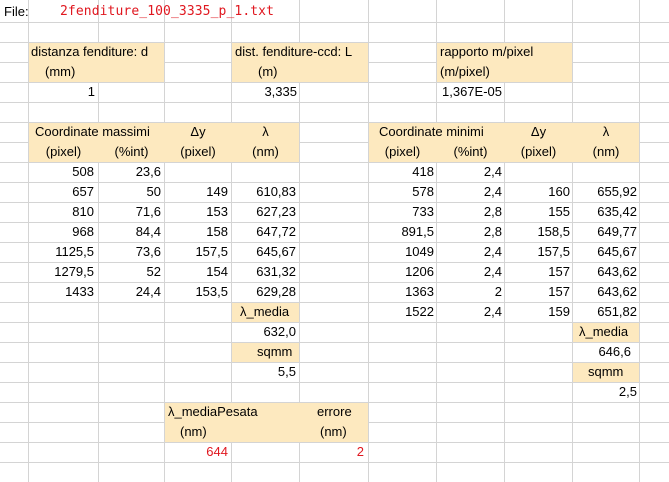  Describe the element at coordinates (265, 151) in the screenshot. I see `massimi-col-lambda: (nm)` at that location.